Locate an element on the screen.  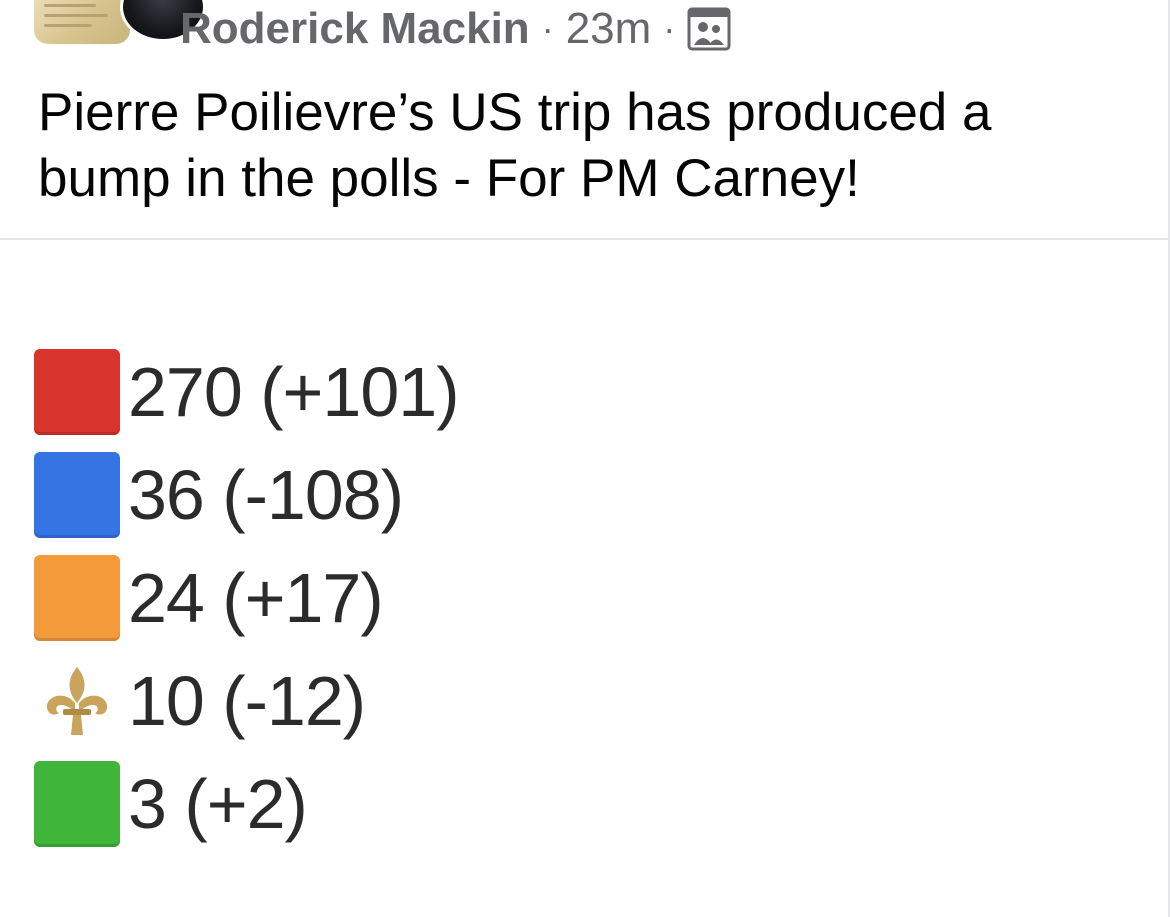
result-row: 36 (-108) is located at coordinates (384, 494).